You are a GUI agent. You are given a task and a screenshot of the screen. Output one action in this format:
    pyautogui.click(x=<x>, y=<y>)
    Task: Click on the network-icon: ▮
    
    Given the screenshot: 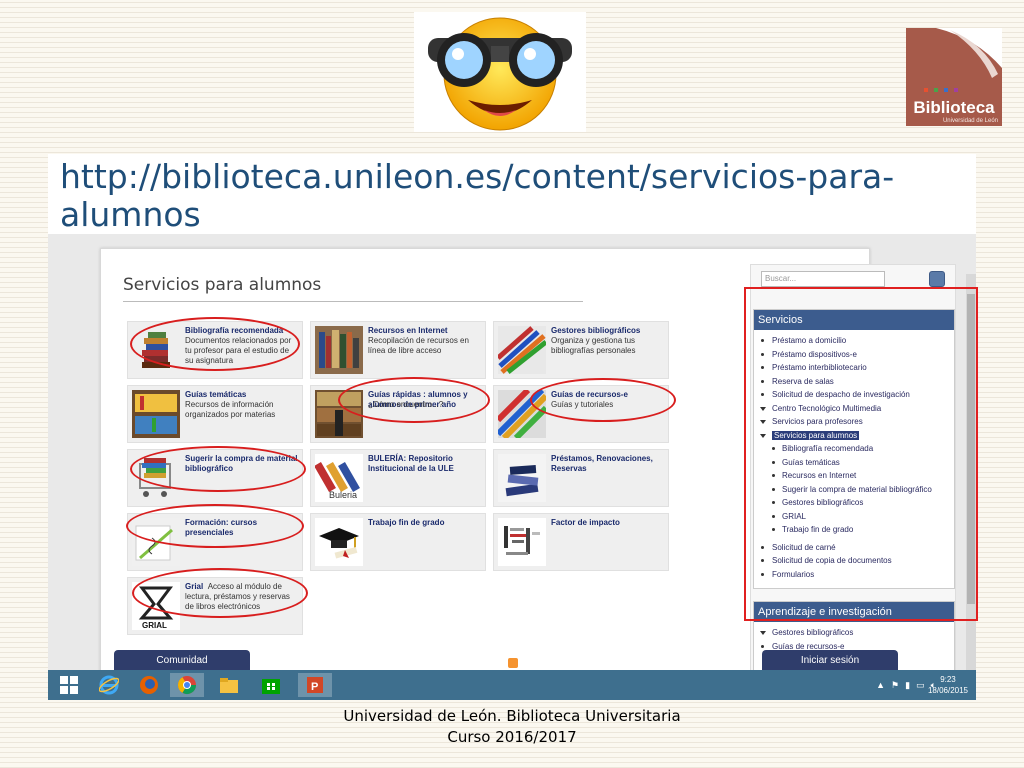 What is the action you would take?
    pyautogui.click(x=907, y=685)
    